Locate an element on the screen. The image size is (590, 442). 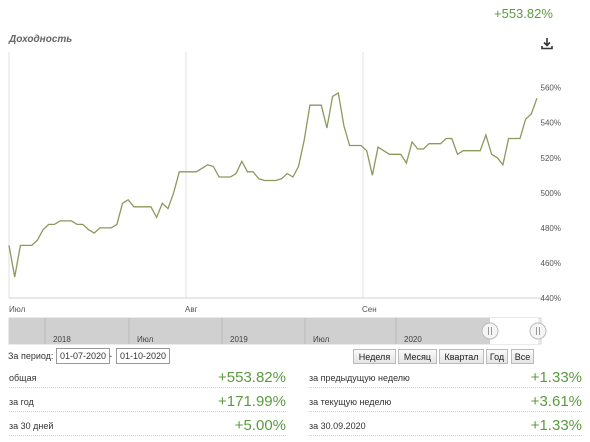
y-tick-label: 520% is located at coordinates (551, 158).